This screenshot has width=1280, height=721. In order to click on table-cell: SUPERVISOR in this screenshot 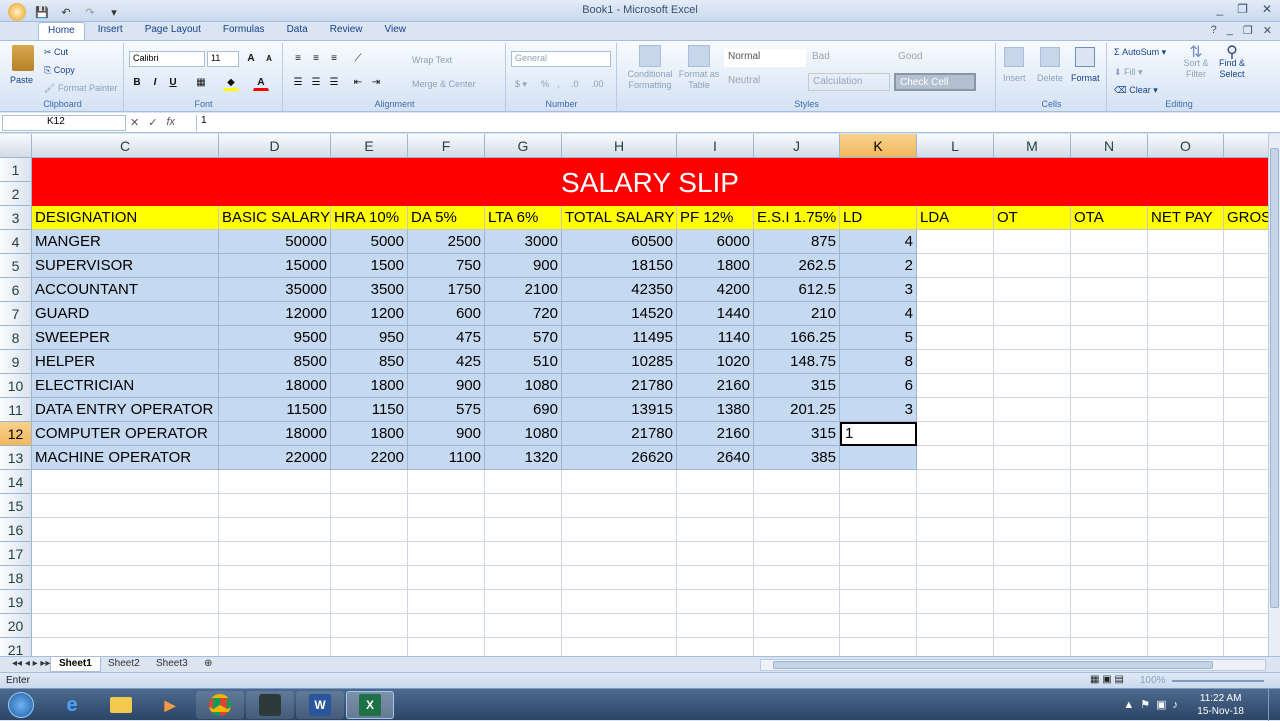, I will do `click(125, 266)`.